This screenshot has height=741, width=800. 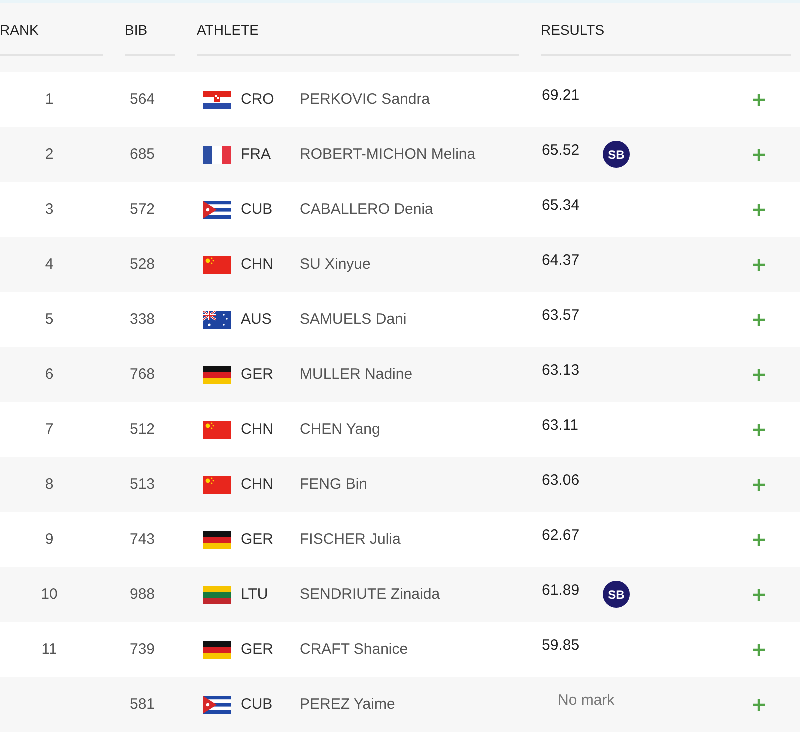 I want to click on rank: 2, so click(x=49, y=154).